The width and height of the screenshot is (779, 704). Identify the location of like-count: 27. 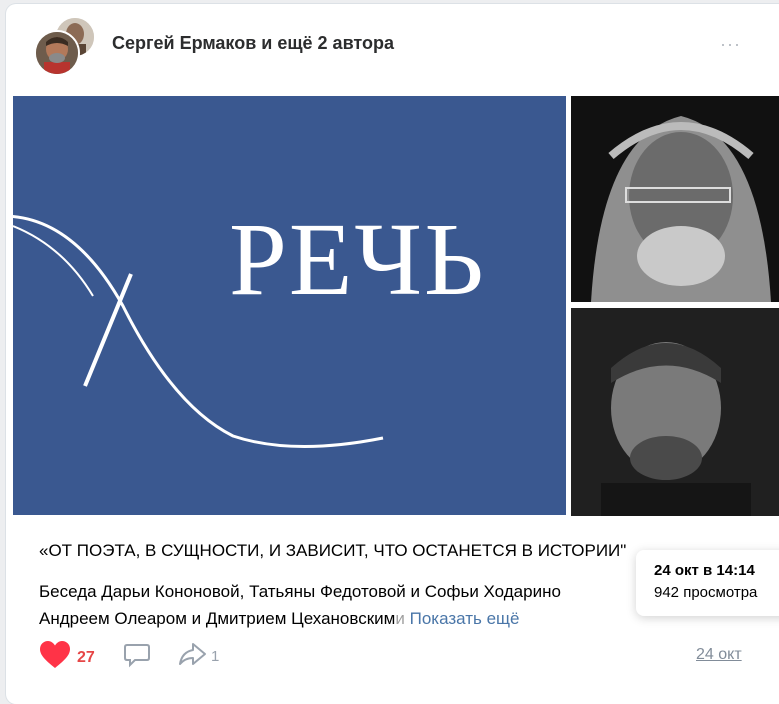
(86, 657).